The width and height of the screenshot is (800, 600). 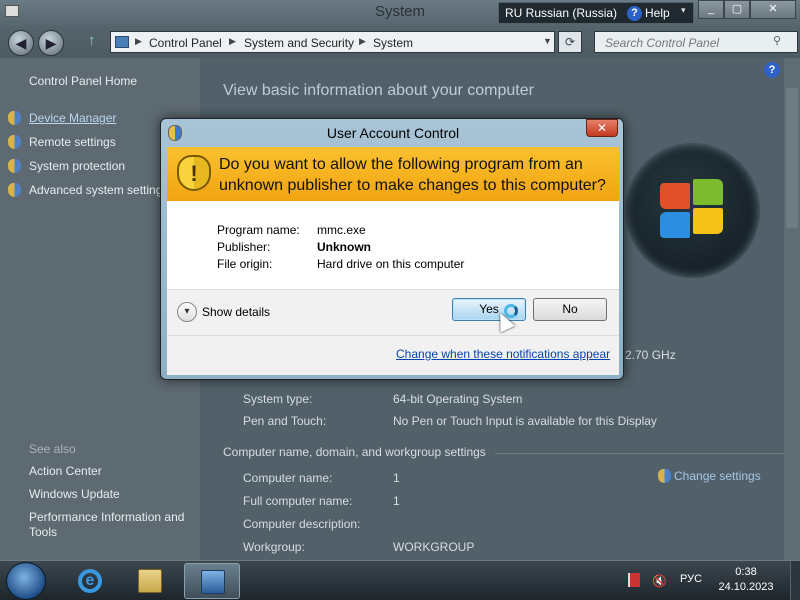 I want to click on breadcrumb-system-security: System and Security, so click(x=299, y=43).